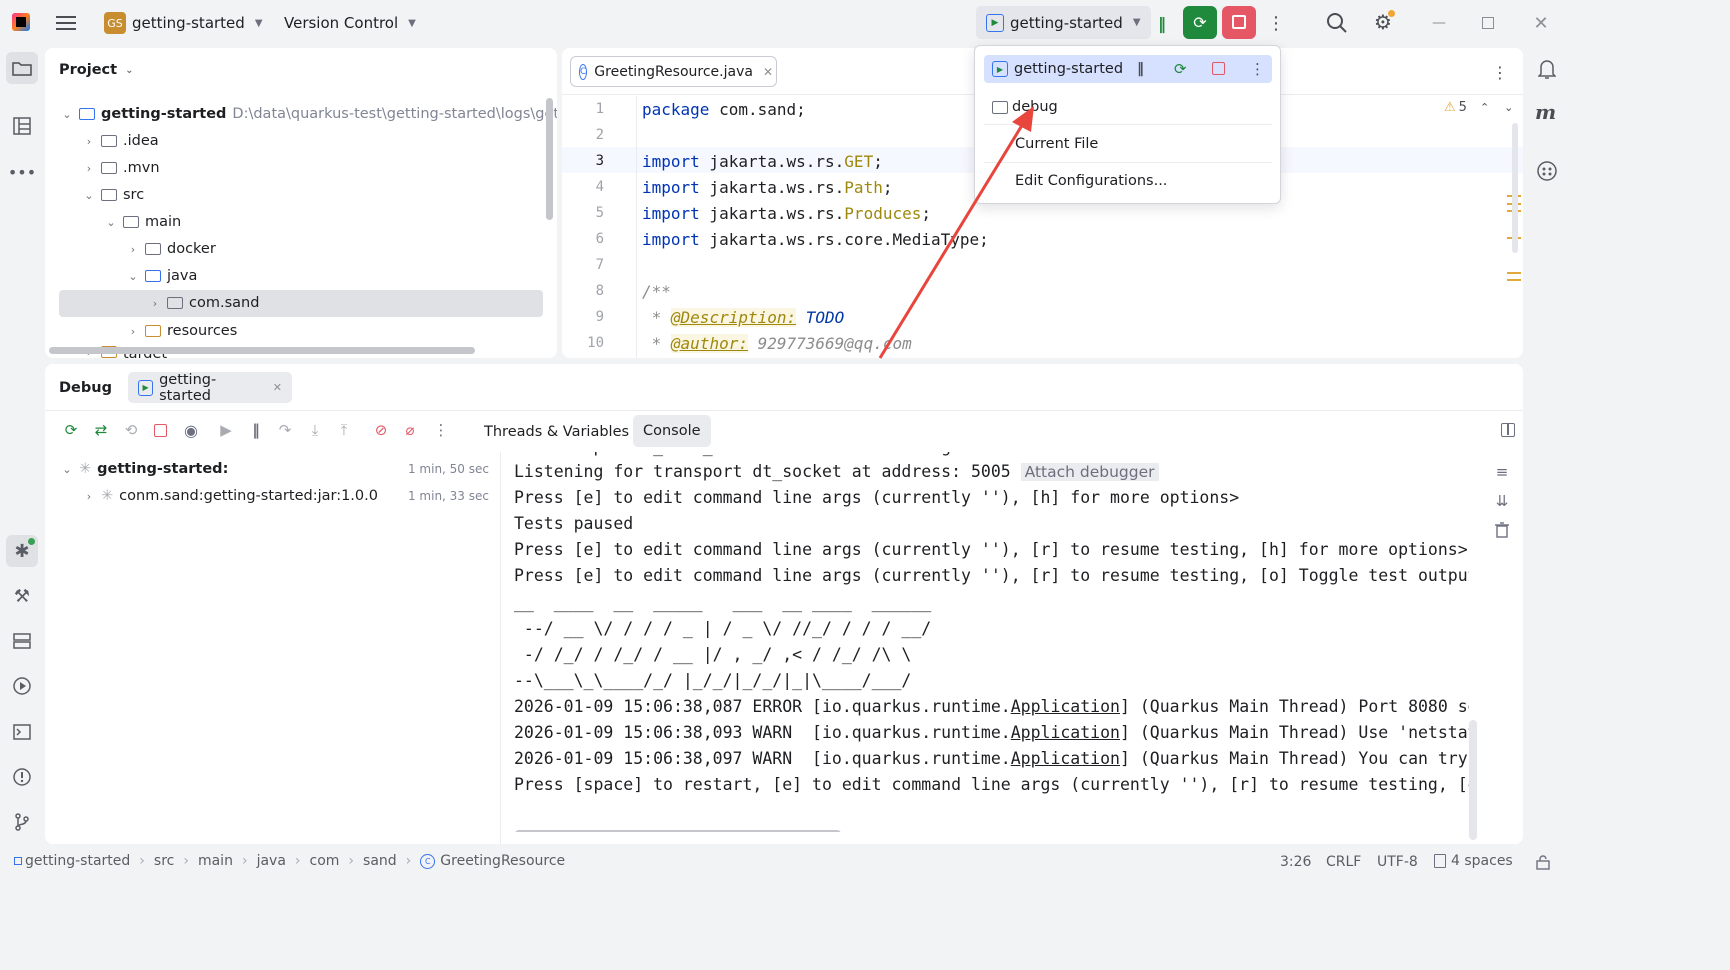  Describe the element at coordinates (274, 469) in the screenshot. I see `session-row: ⌄ ✳ getting-started: 1 min, 50 sec` at that location.